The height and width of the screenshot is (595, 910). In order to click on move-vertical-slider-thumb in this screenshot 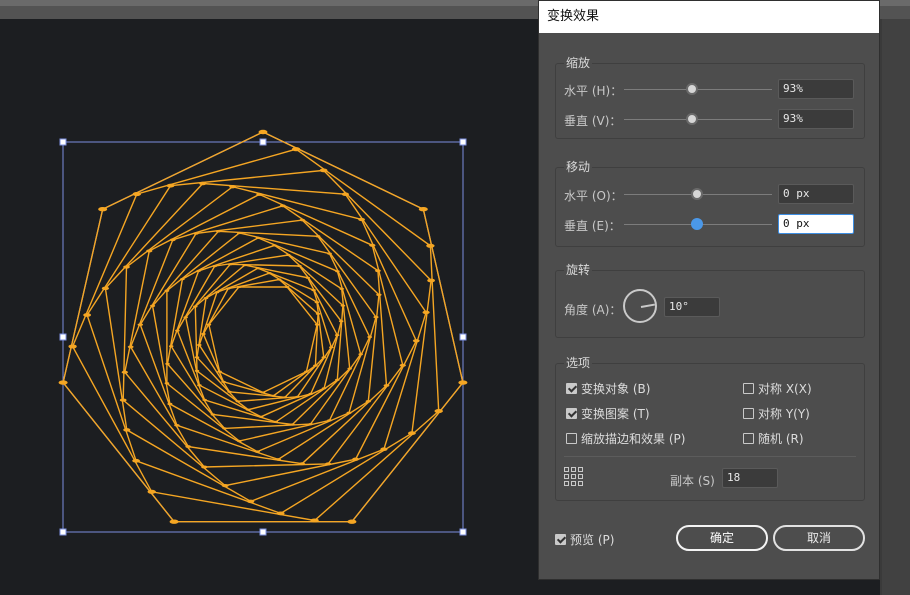, I will do `click(697, 224)`.